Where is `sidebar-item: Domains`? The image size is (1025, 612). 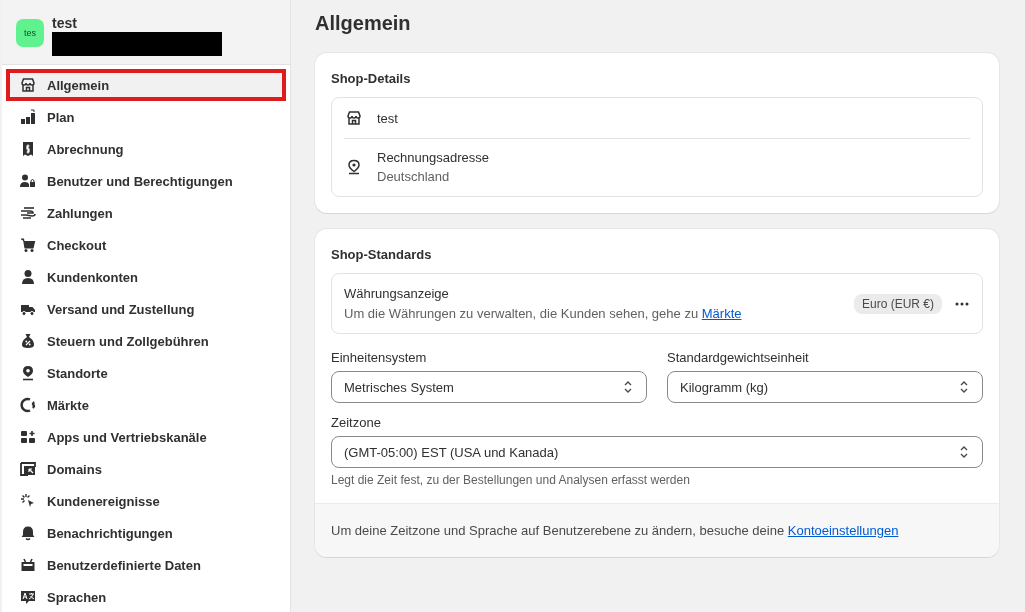 sidebar-item: Domains is located at coordinates (146, 469).